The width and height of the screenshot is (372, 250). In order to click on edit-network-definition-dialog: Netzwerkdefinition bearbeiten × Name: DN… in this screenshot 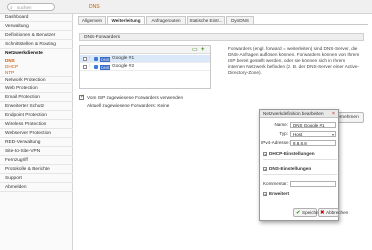, I will do `click(303, 165)`.